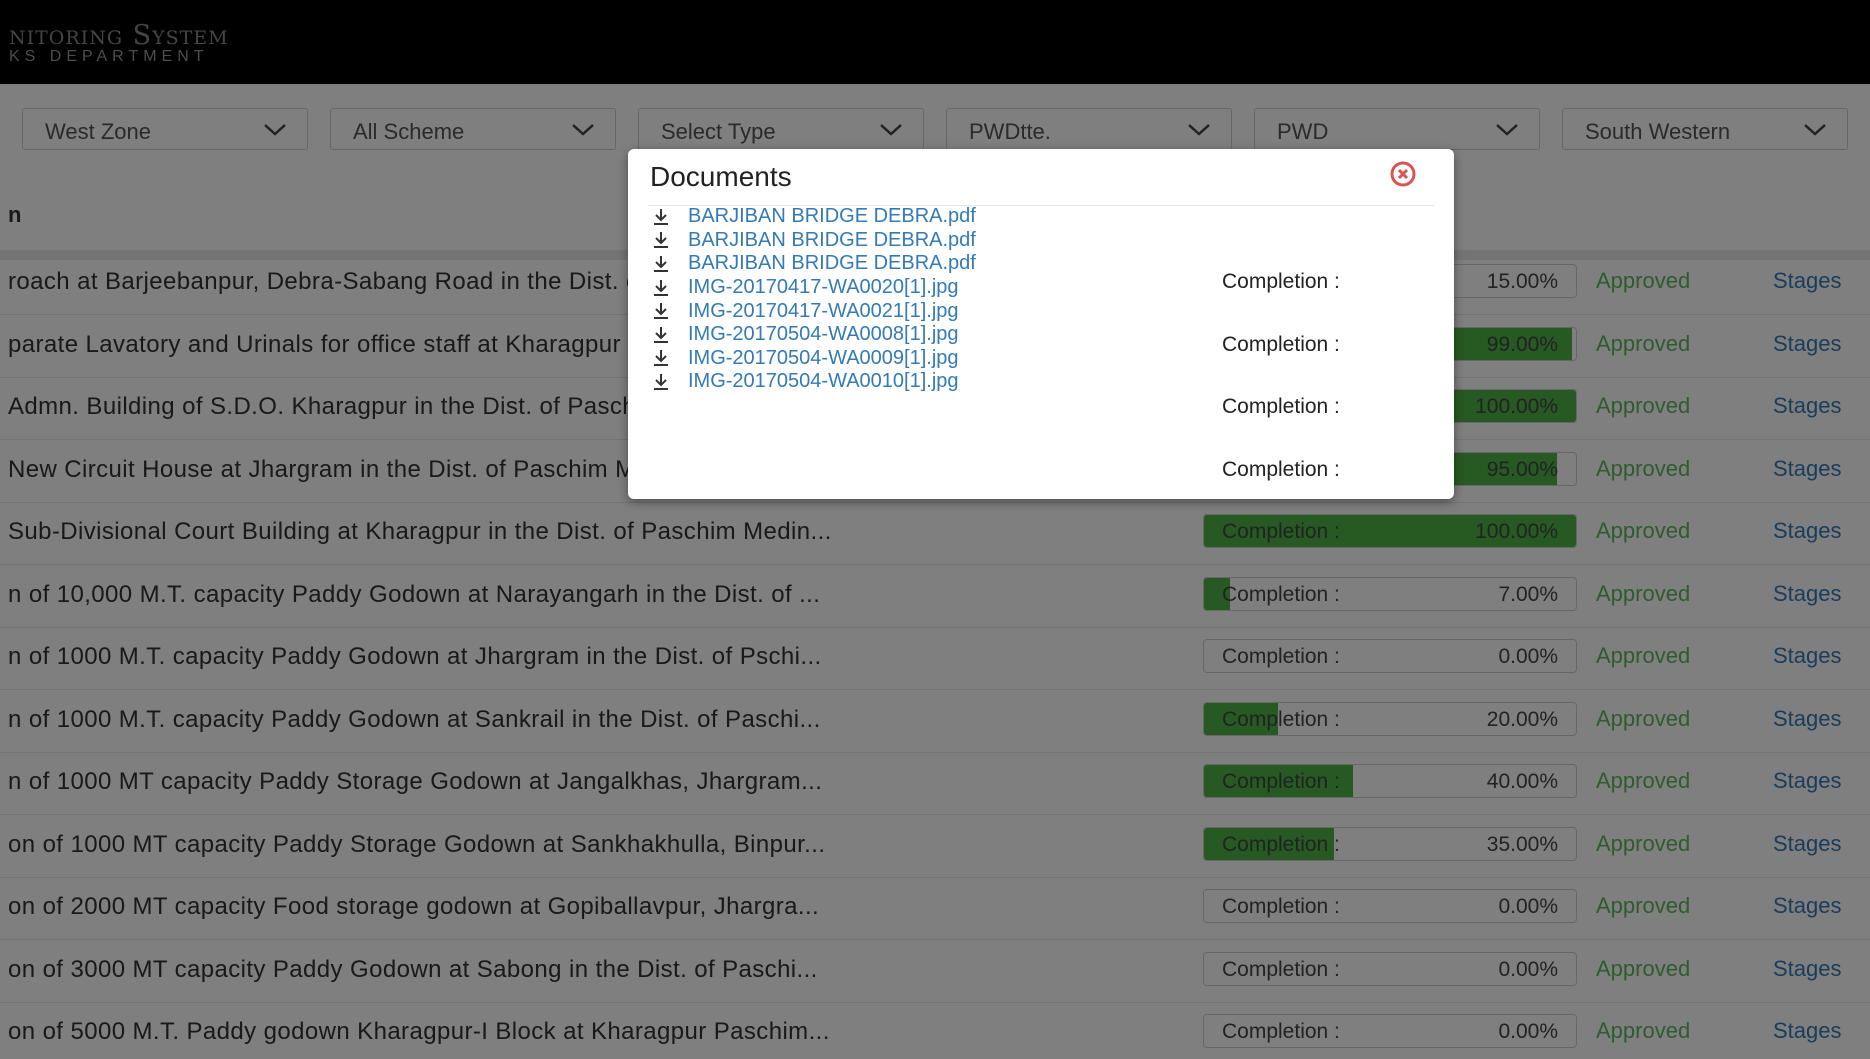 This screenshot has width=1870, height=1059. I want to click on completion-value: 15.00%, so click(1522, 281).